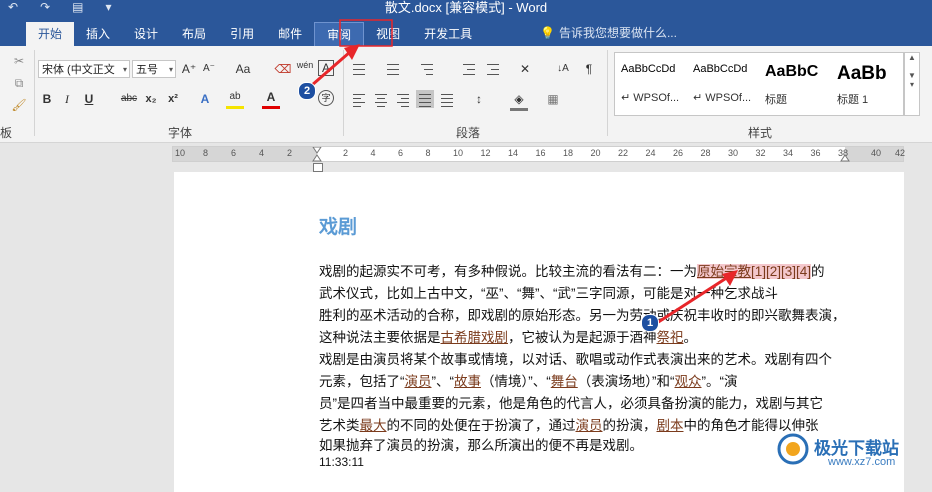  I want to click on font-name-combo: 宋体 (中文正文 ▾, so click(84, 69).